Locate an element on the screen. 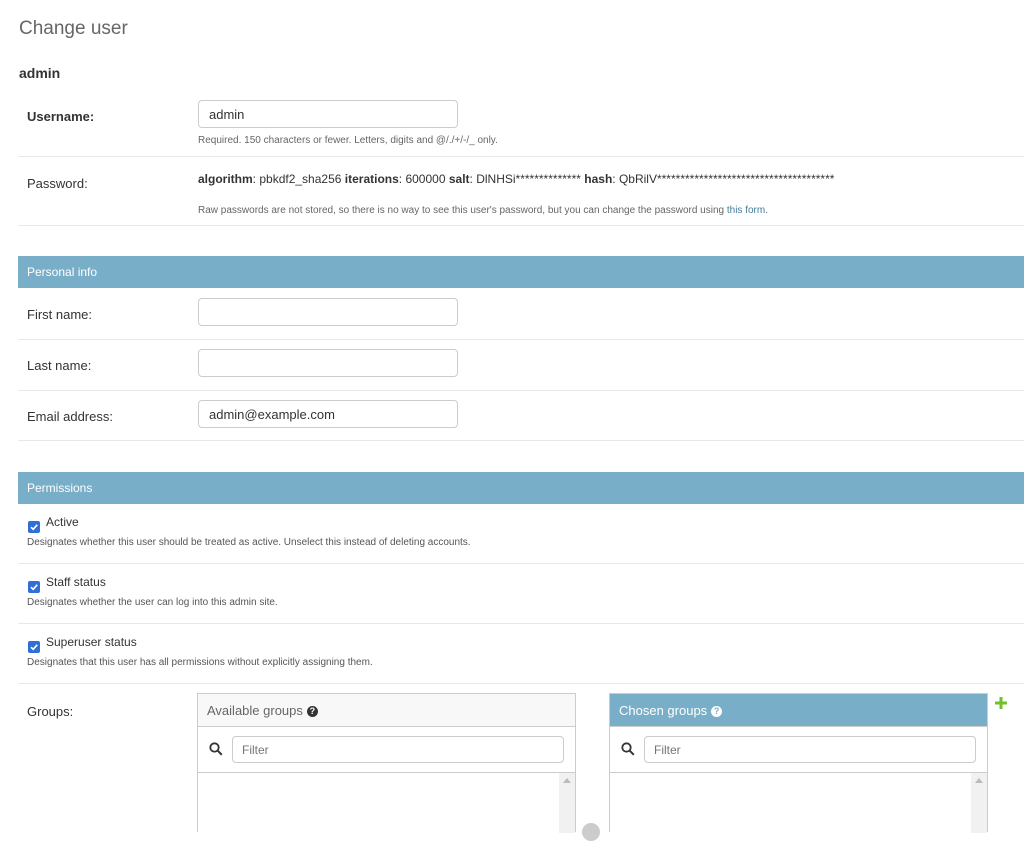 The height and width of the screenshot is (841, 1024). password-label: Password: is located at coordinates (57, 183).